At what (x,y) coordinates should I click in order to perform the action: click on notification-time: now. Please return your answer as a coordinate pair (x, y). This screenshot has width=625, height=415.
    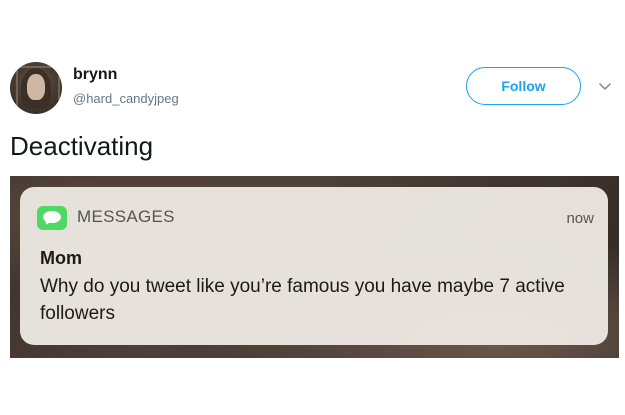
    Looking at the image, I should click on (580, 218).